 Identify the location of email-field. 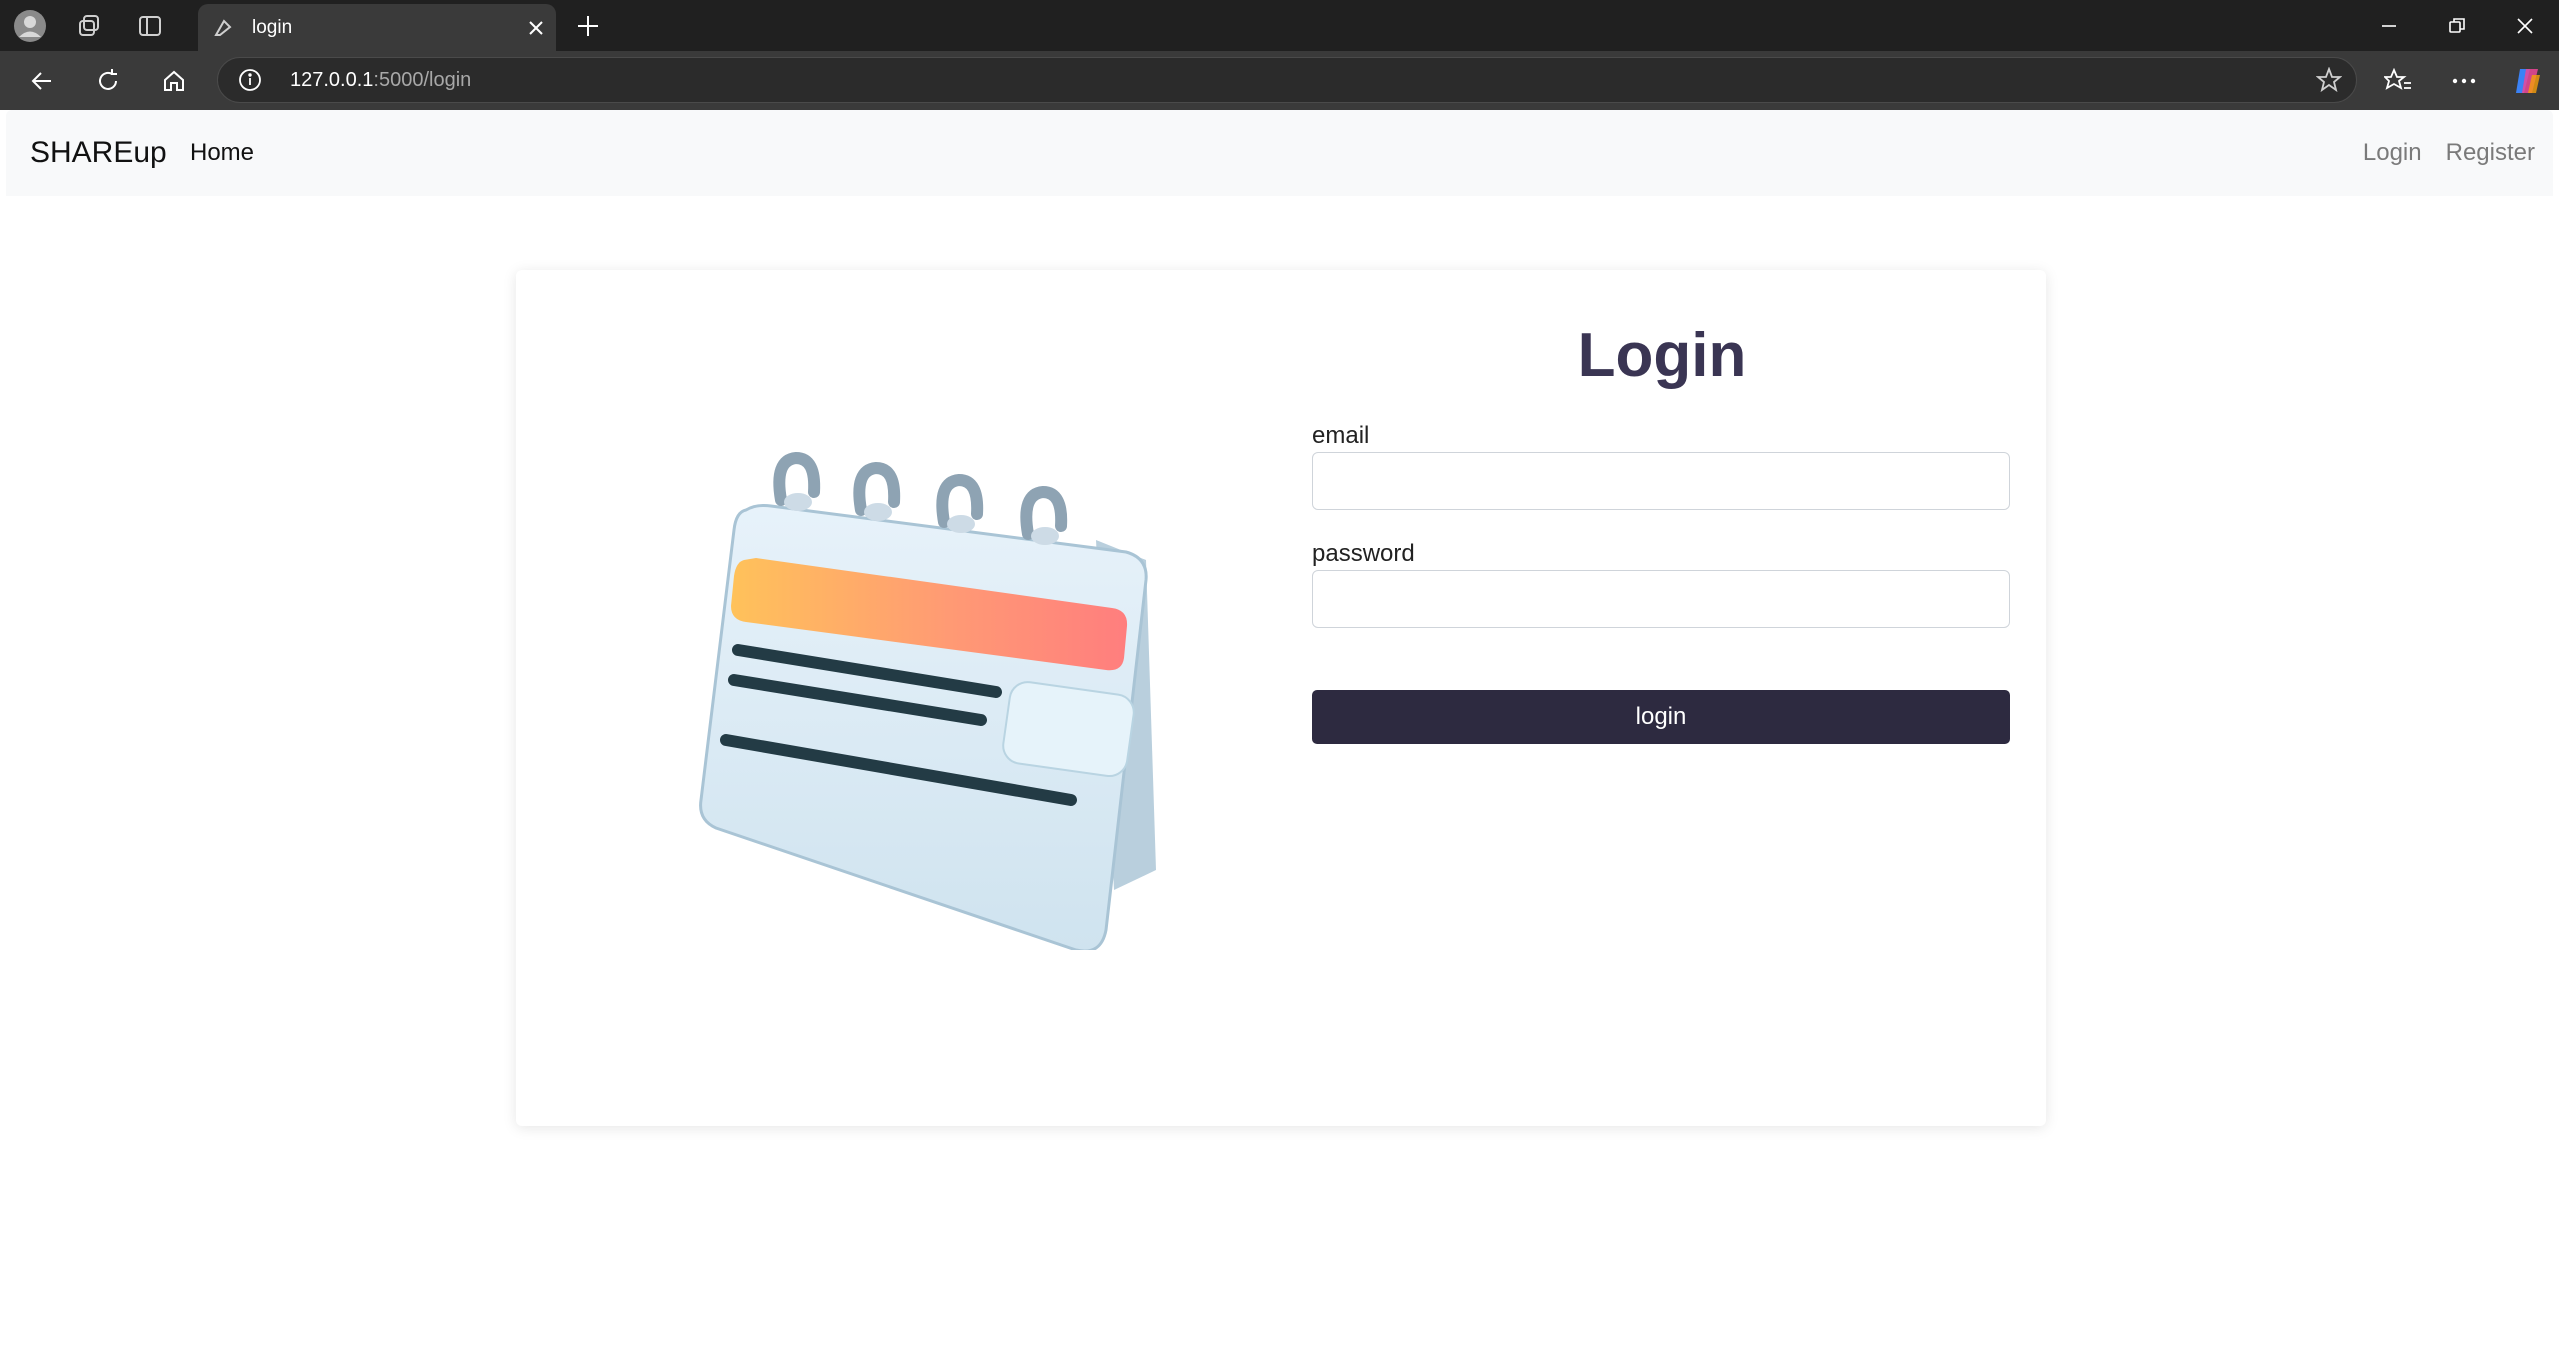
(1661, 481).